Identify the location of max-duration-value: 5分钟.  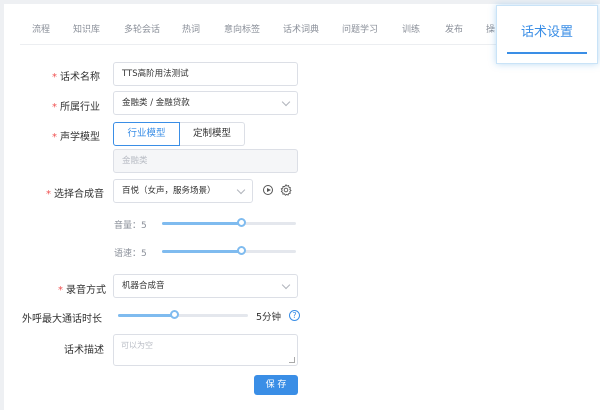
(269, 317).